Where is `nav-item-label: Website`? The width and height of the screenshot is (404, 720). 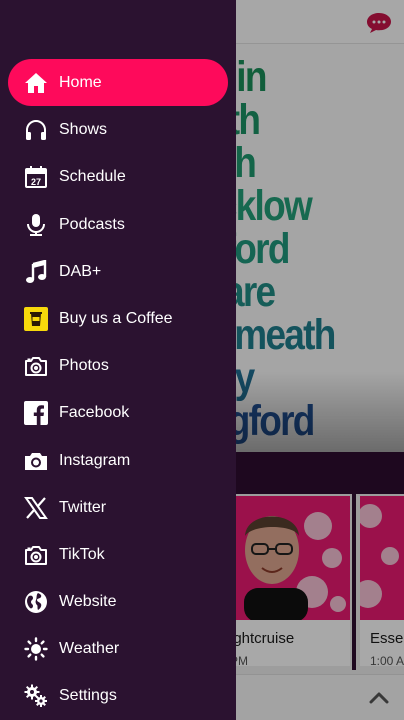 nav-item-label: Website is located at coordinates (88, 602).